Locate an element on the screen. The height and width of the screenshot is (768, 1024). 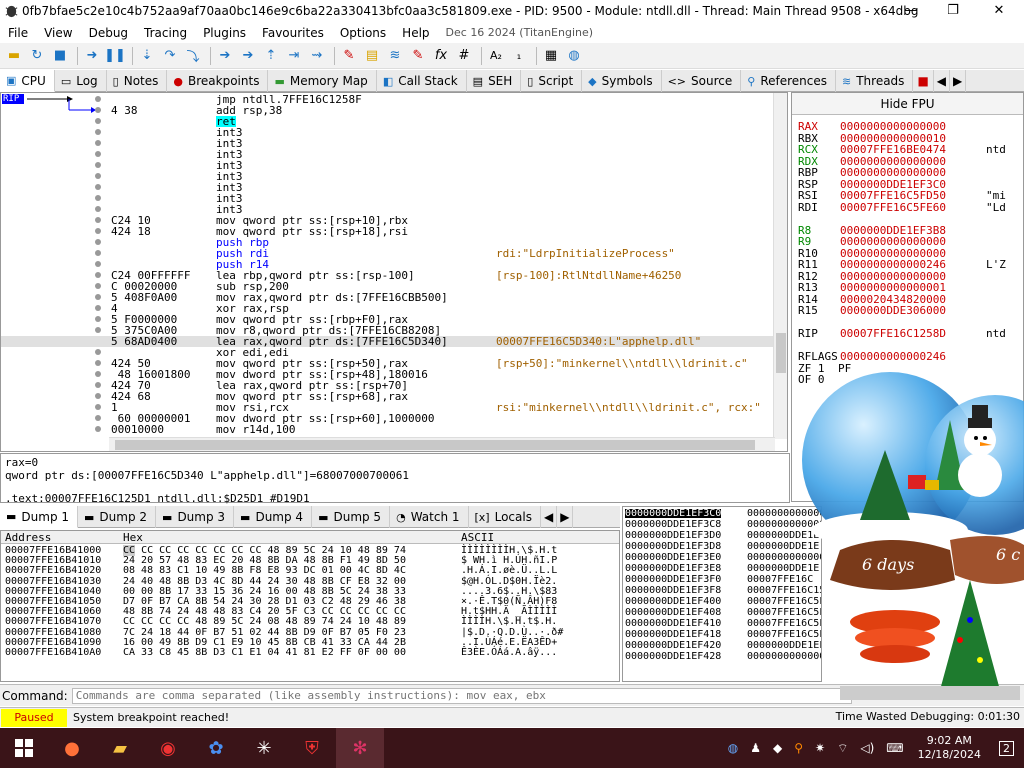
menu-help: Help is located at coordinates (415, 33).